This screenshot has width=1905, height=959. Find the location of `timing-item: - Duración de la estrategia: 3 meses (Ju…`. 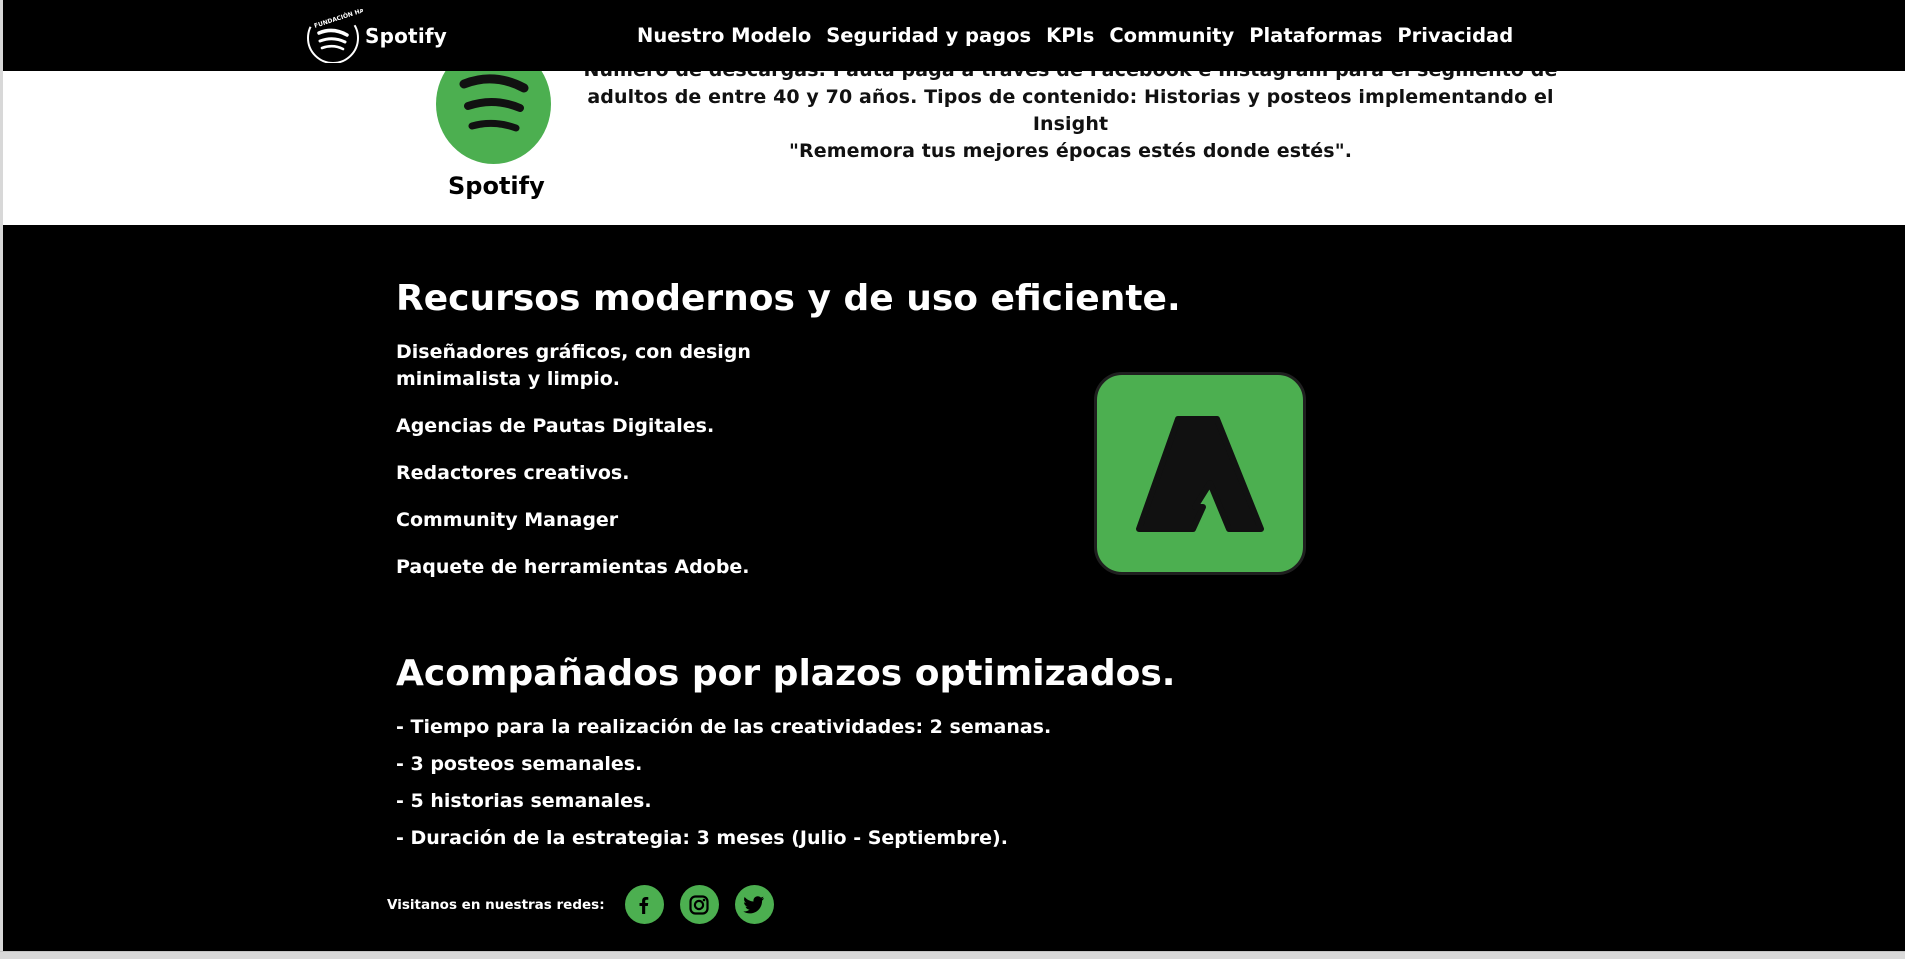

timing-item: - Duración de la estrategia: 3 meses (Ju… is located at coordinates (702, 838).